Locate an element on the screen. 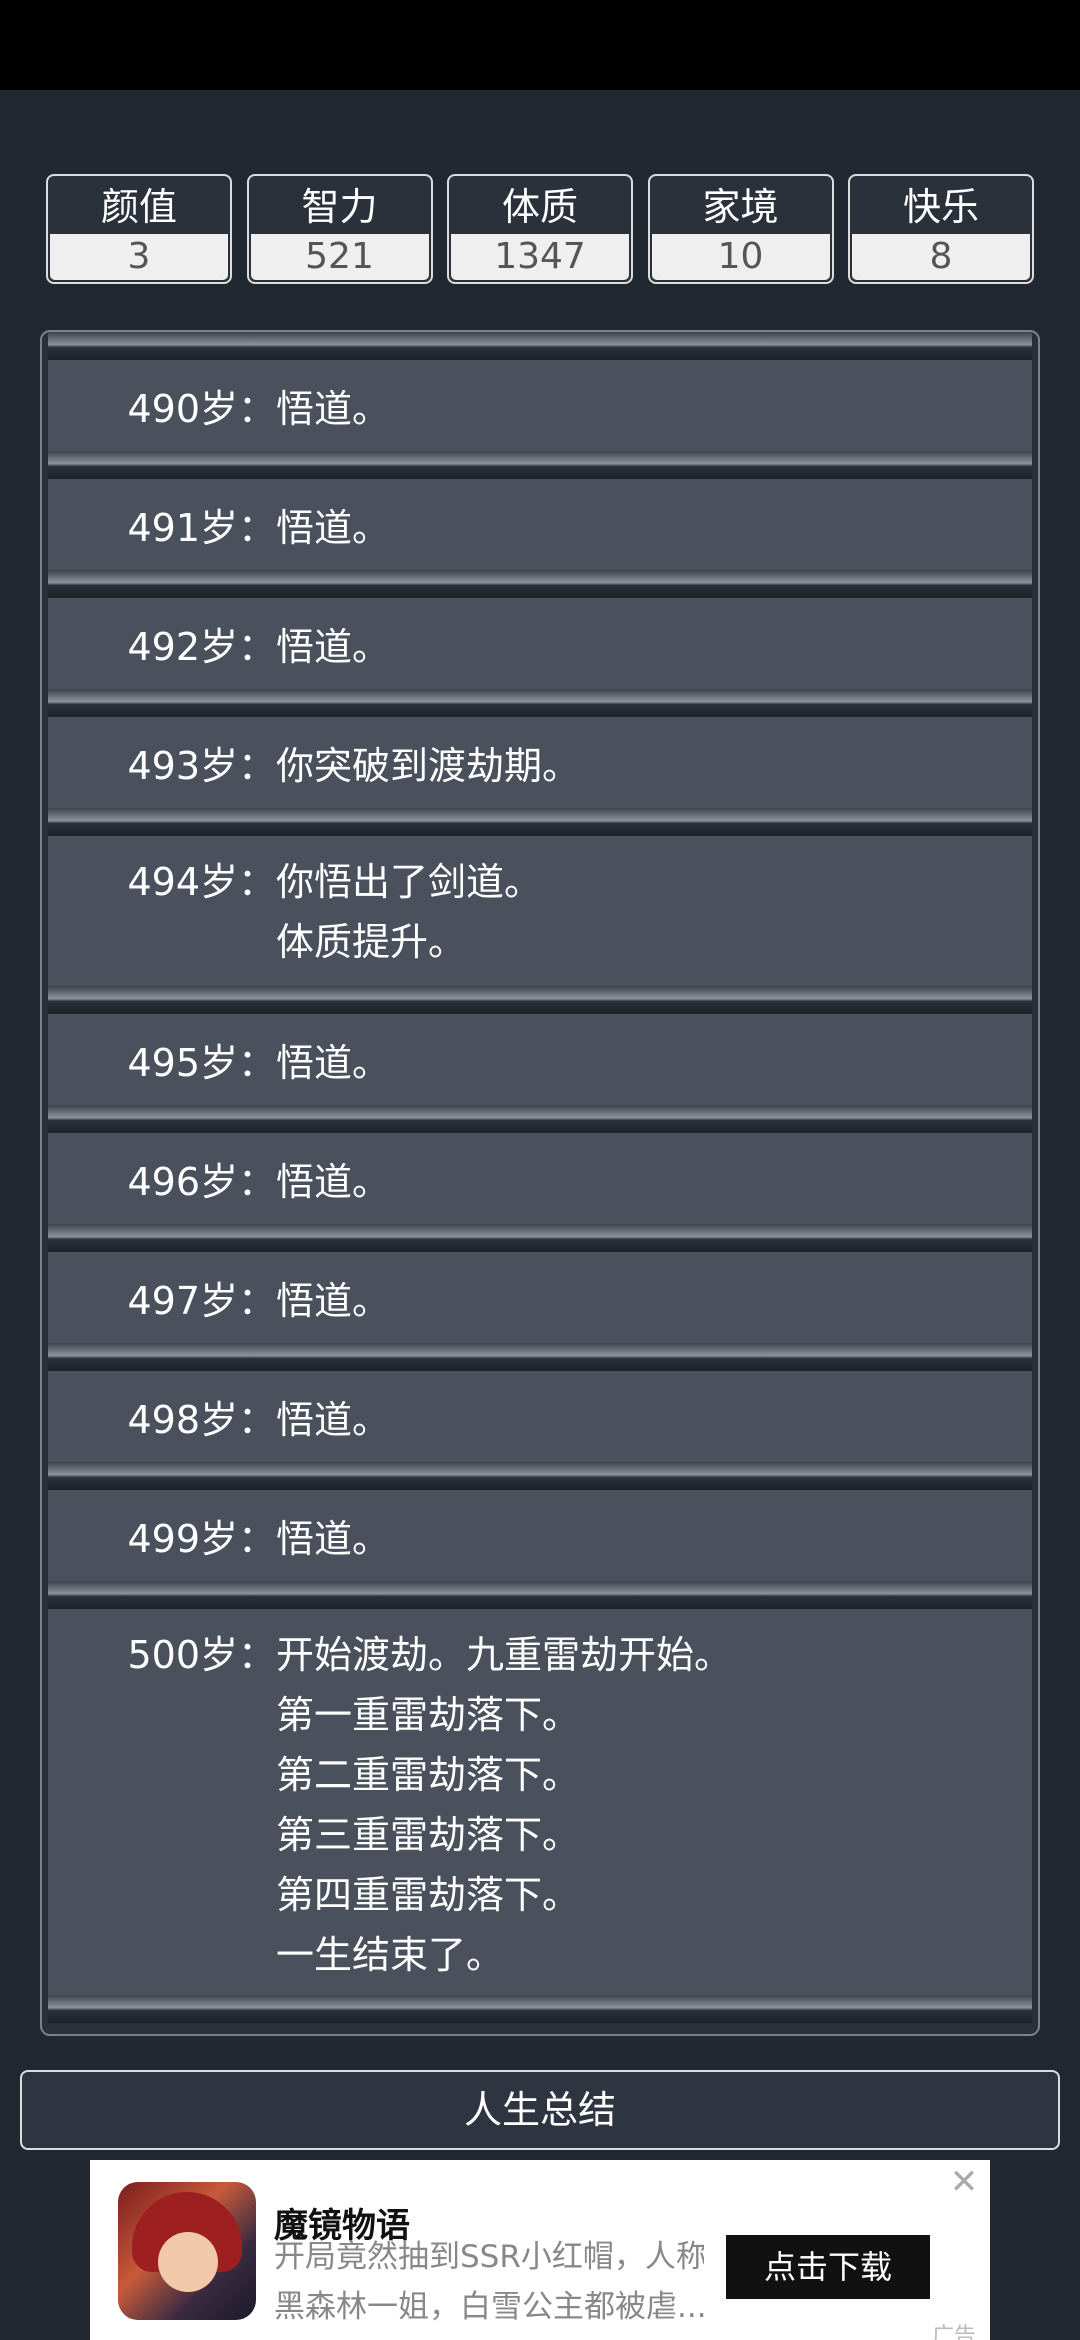 This screenshot has height=2340, width=1080. stats-bar: 颜值 3 智力 521 体质 1347 家境 10 快乐 8 is located at coordinates (540, 230).